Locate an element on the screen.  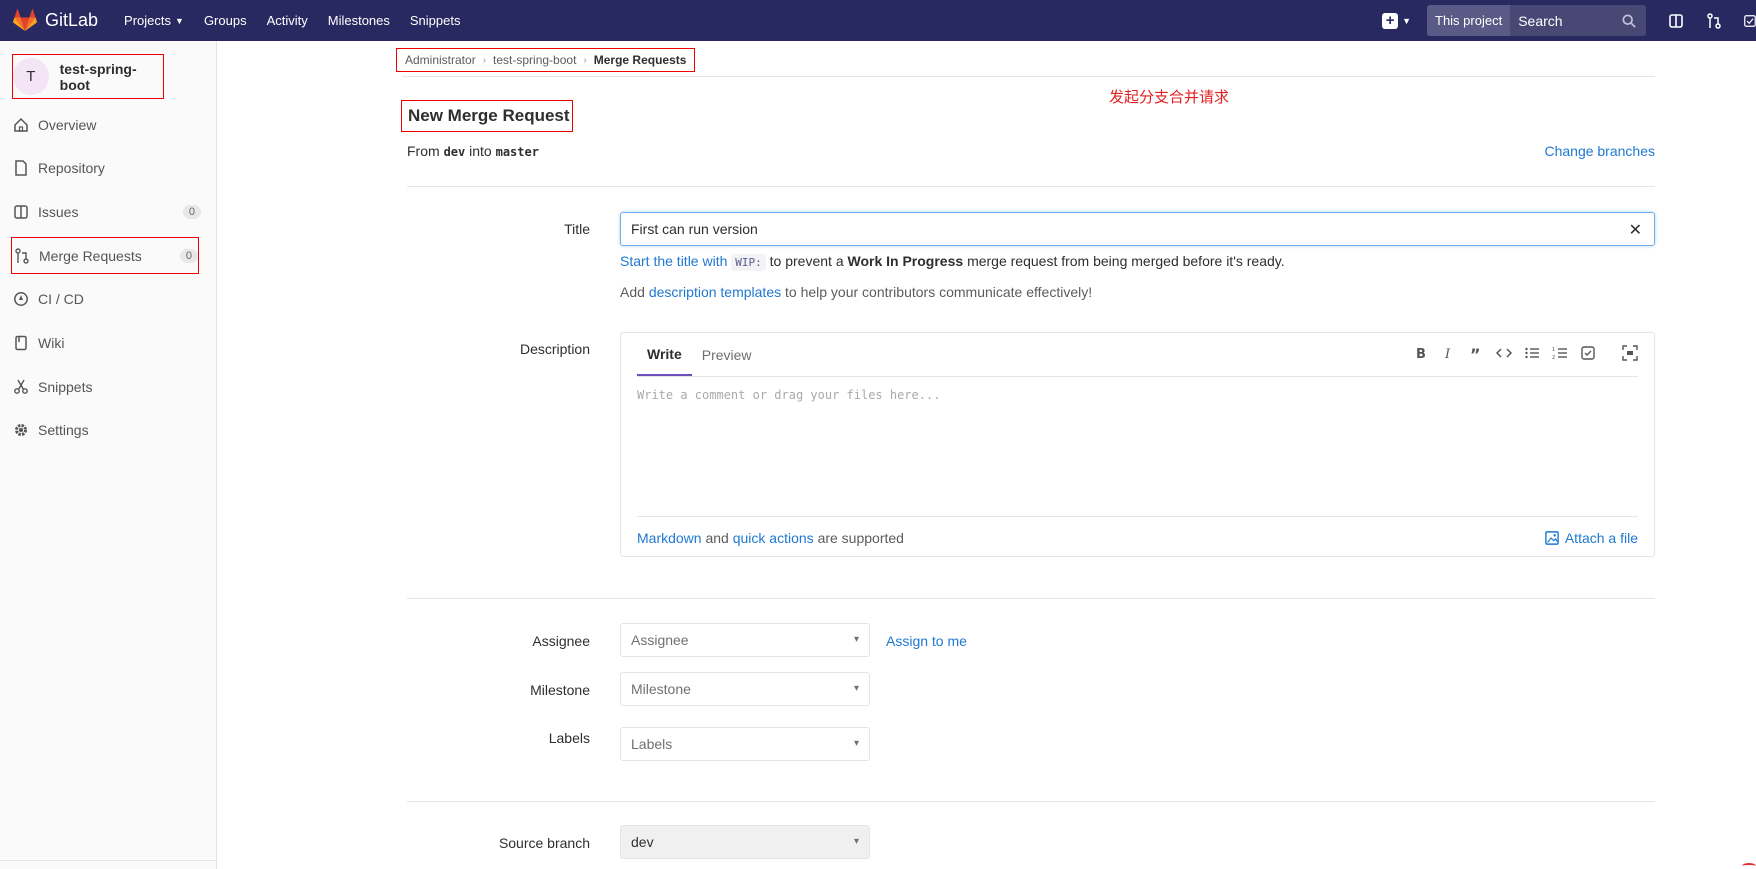
svg-text: 2 is located at coordinates (1553, 358).